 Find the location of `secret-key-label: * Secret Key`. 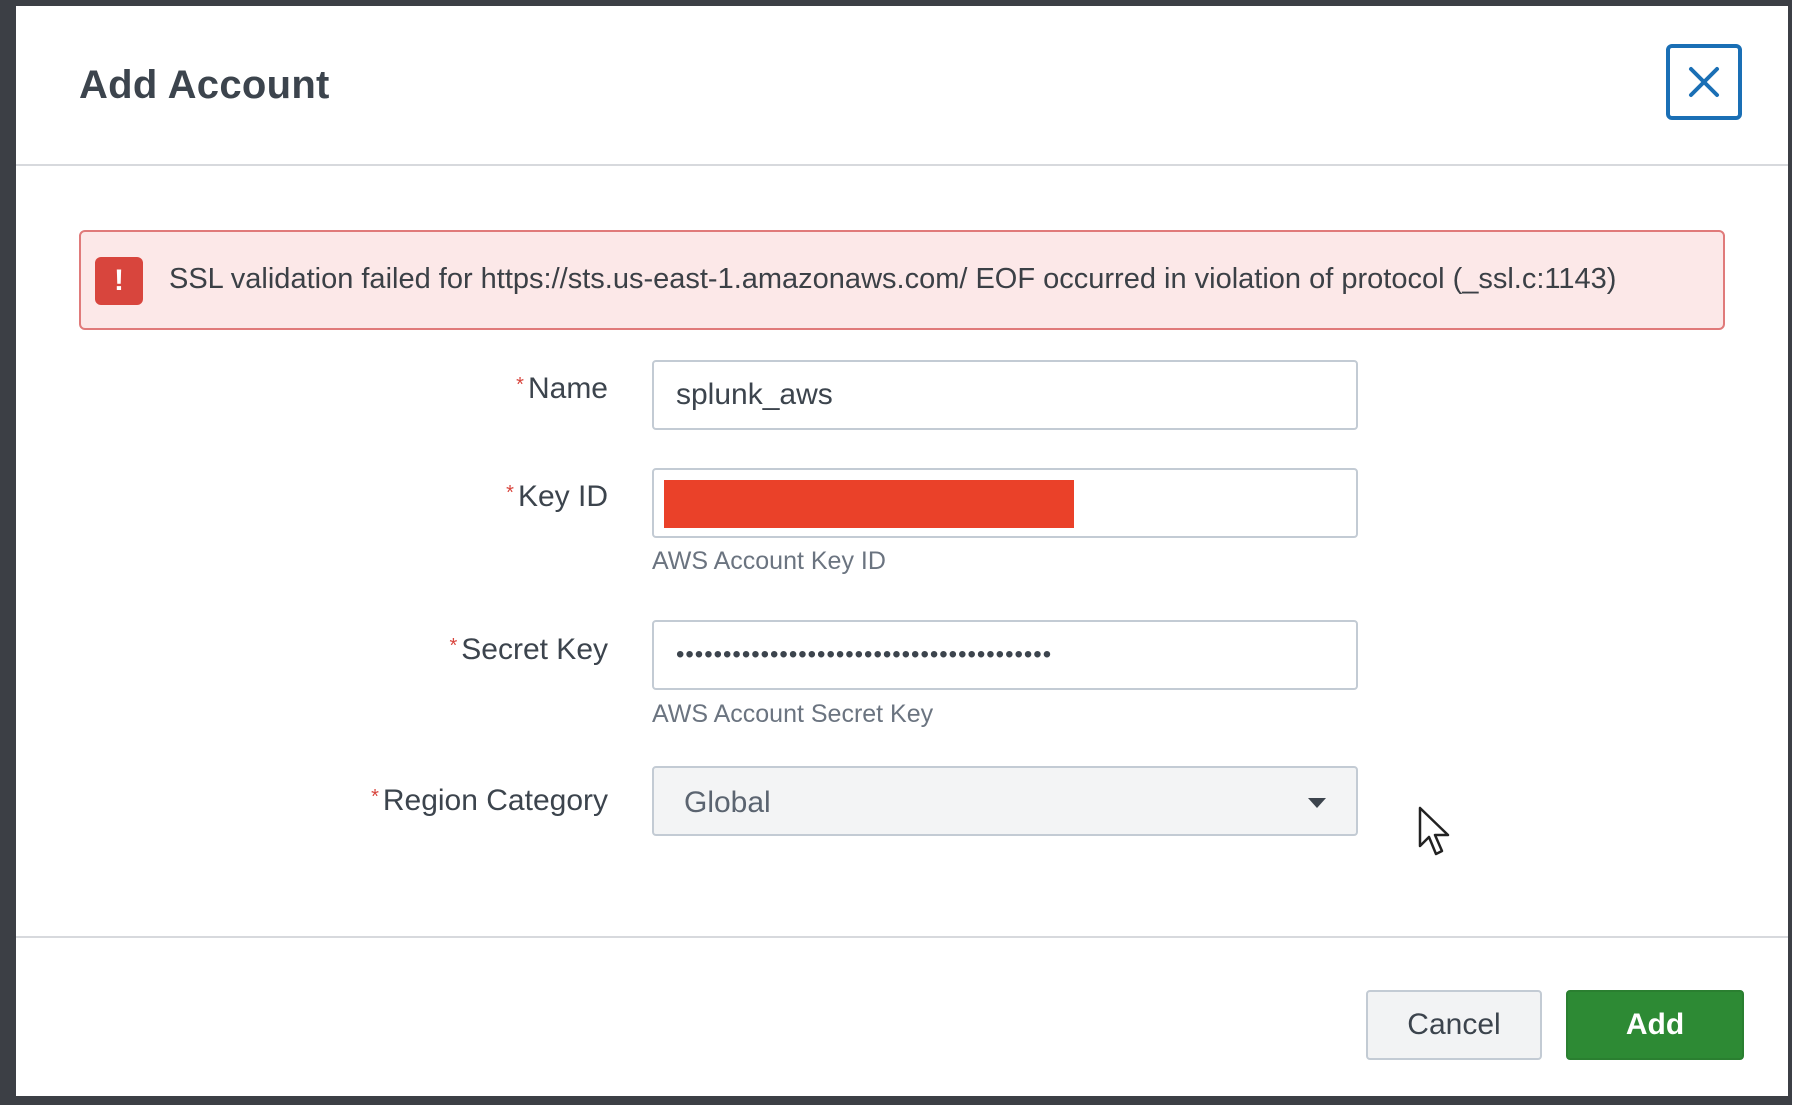

secret-key-label: * Secret Key is located at coordinates (528, 649).